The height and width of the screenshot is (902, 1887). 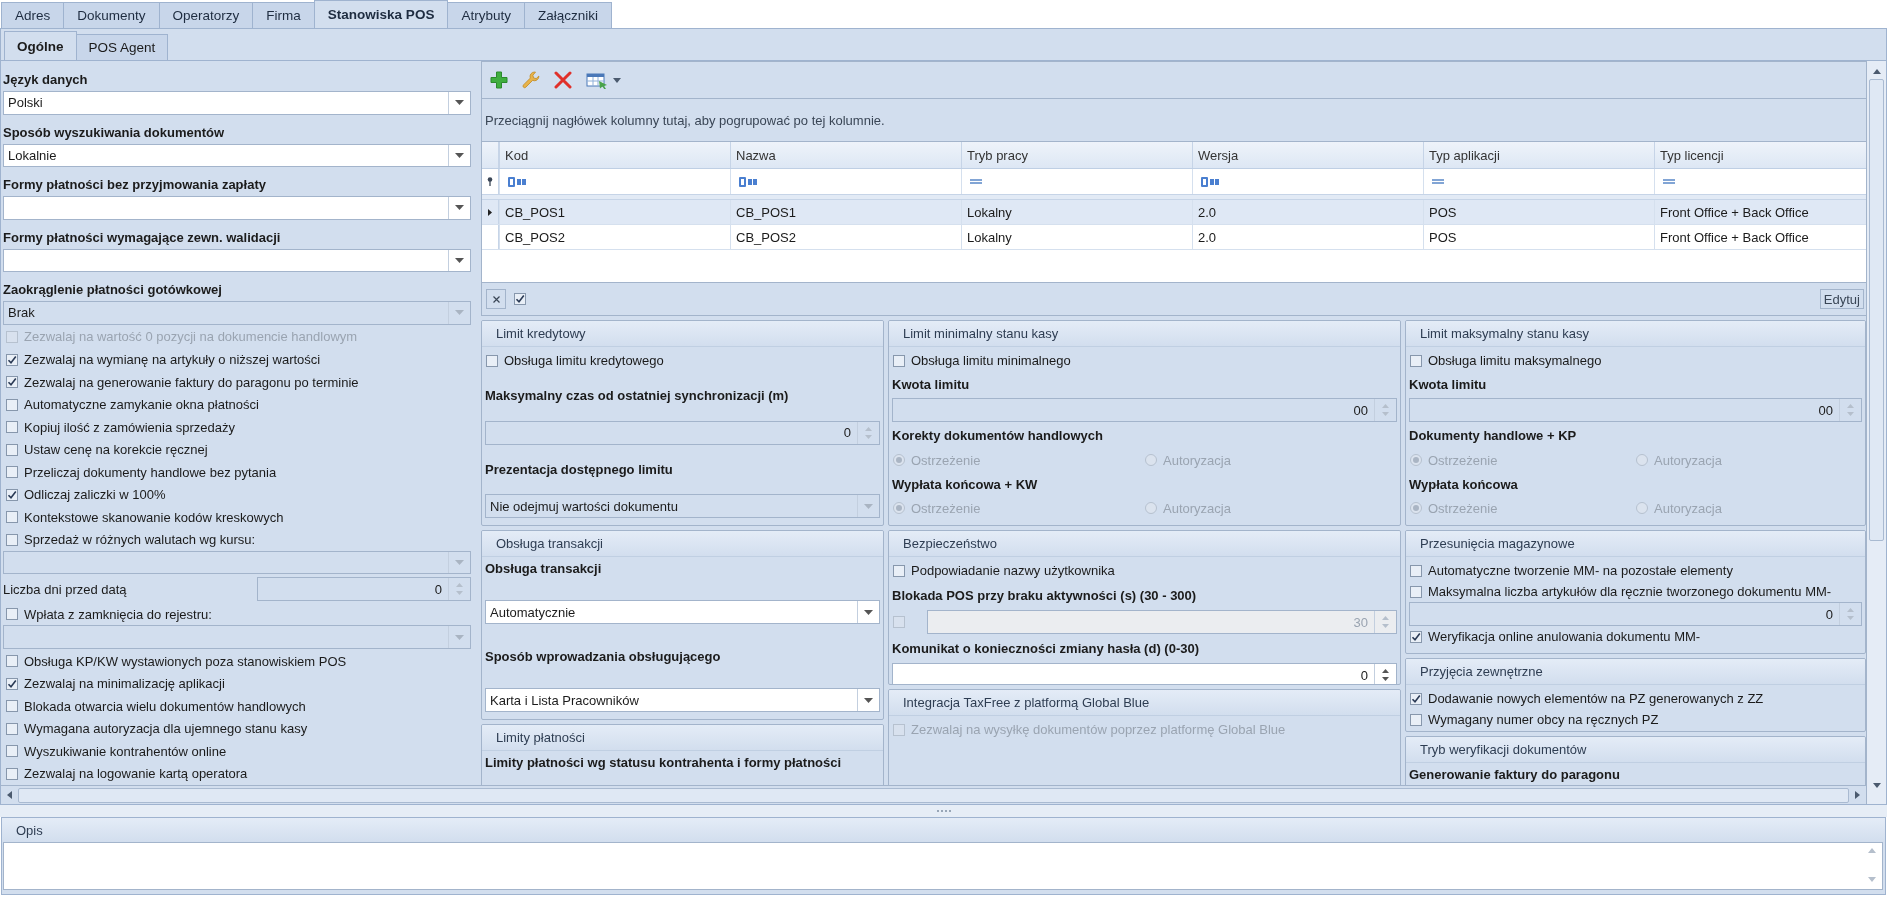 I want to click on checkbox-label: Ustaw cenę na korekcie ręcznej, so click(x=116, y=450).